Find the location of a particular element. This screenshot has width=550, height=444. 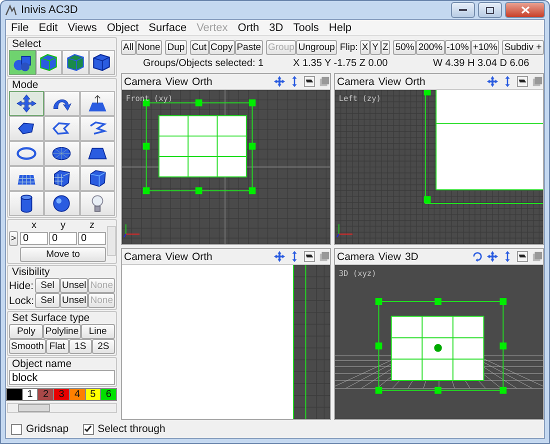

toolbar-button: Copy is located at coordinates (221, 47).